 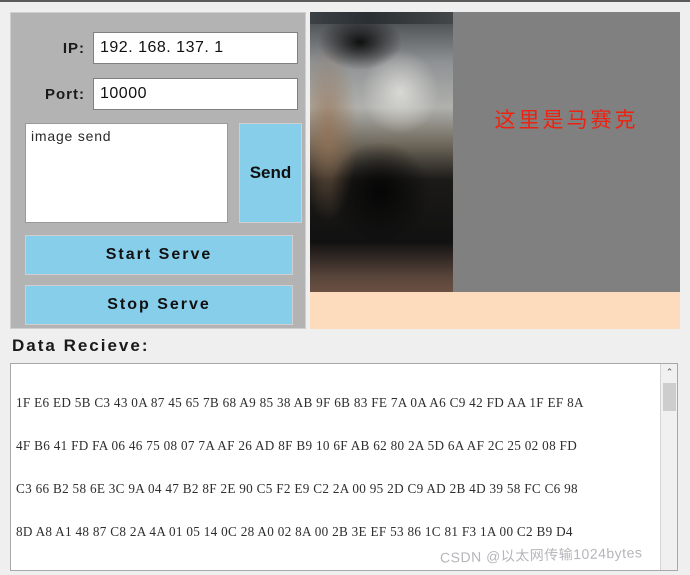 What do you see at coordinates (668, 467) in the screenshot?
I see `data-receive-scrollbar: ⌃` at bounding box center [668, 467].